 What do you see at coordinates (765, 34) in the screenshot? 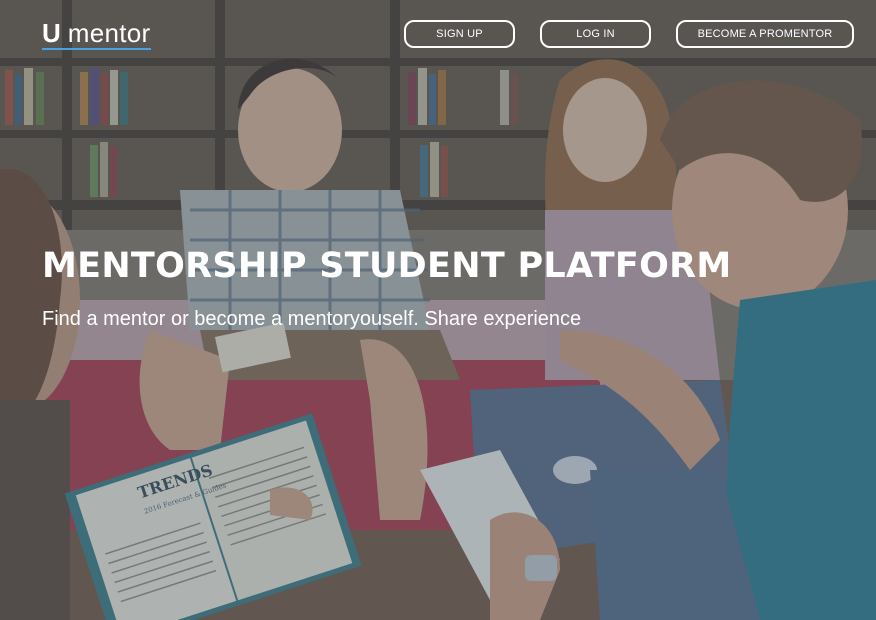
I see `become-promentor-button: BECOME A PROMENTOR` at bounding box center [765, 34].